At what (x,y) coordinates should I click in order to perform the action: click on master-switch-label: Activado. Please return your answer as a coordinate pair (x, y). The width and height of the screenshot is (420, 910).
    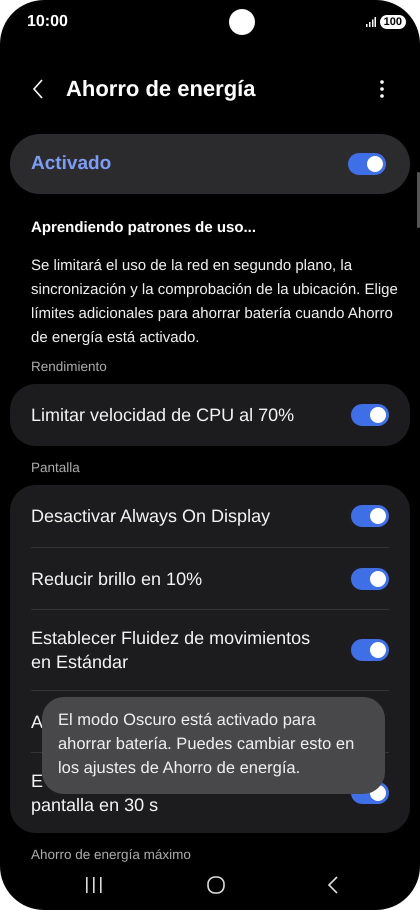
    Looking at the image, I should click on (71, 164).